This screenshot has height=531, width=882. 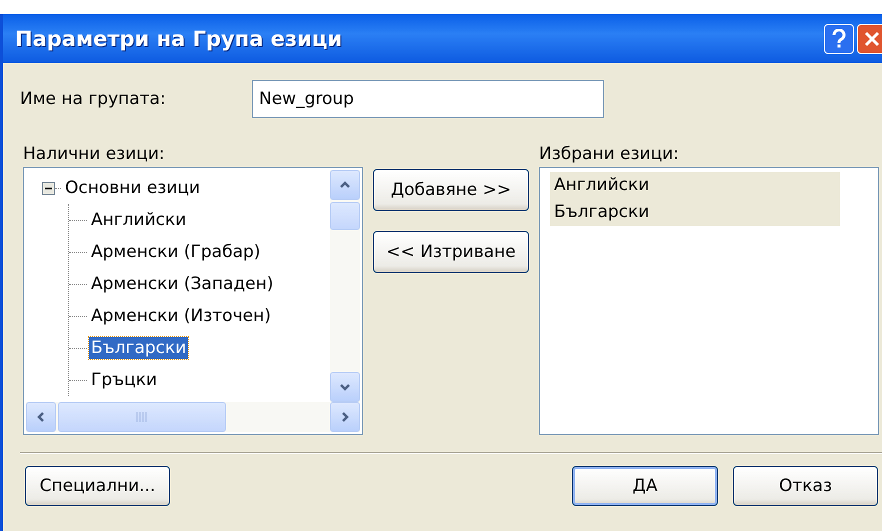 I want to click on add-button: Добавяне >>, so click(x=451, y=190).